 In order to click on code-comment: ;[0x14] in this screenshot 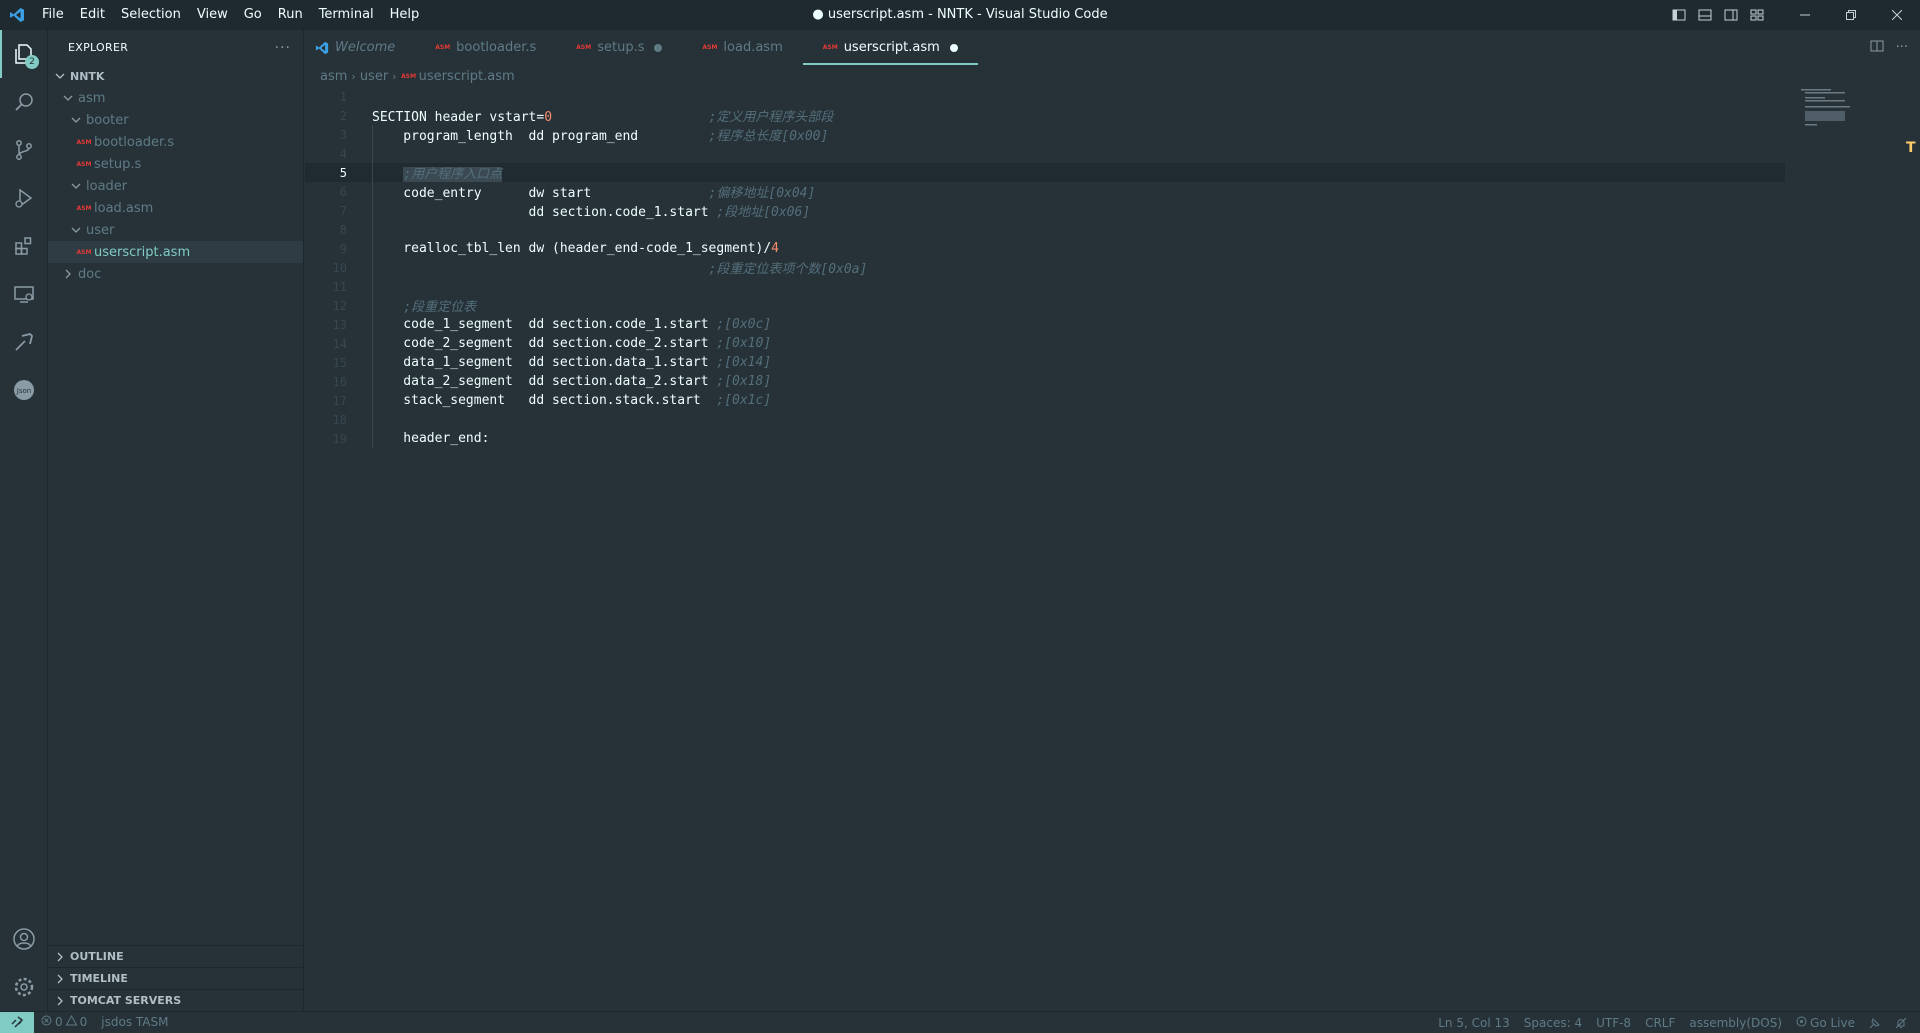, I will do `click(744, 362)`.